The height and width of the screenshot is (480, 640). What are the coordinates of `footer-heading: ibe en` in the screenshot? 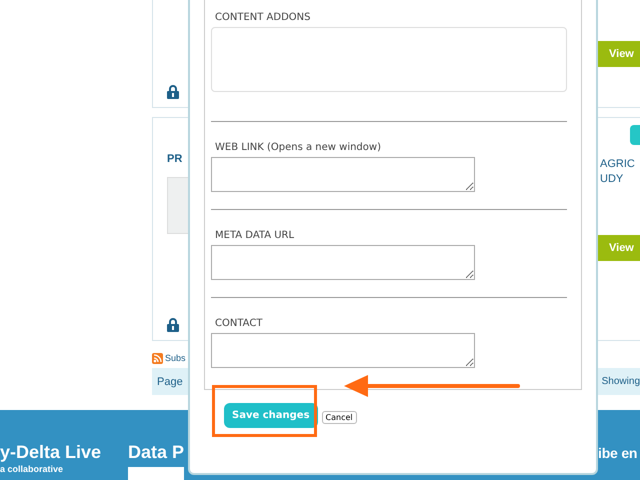 It's located at (618, 453).